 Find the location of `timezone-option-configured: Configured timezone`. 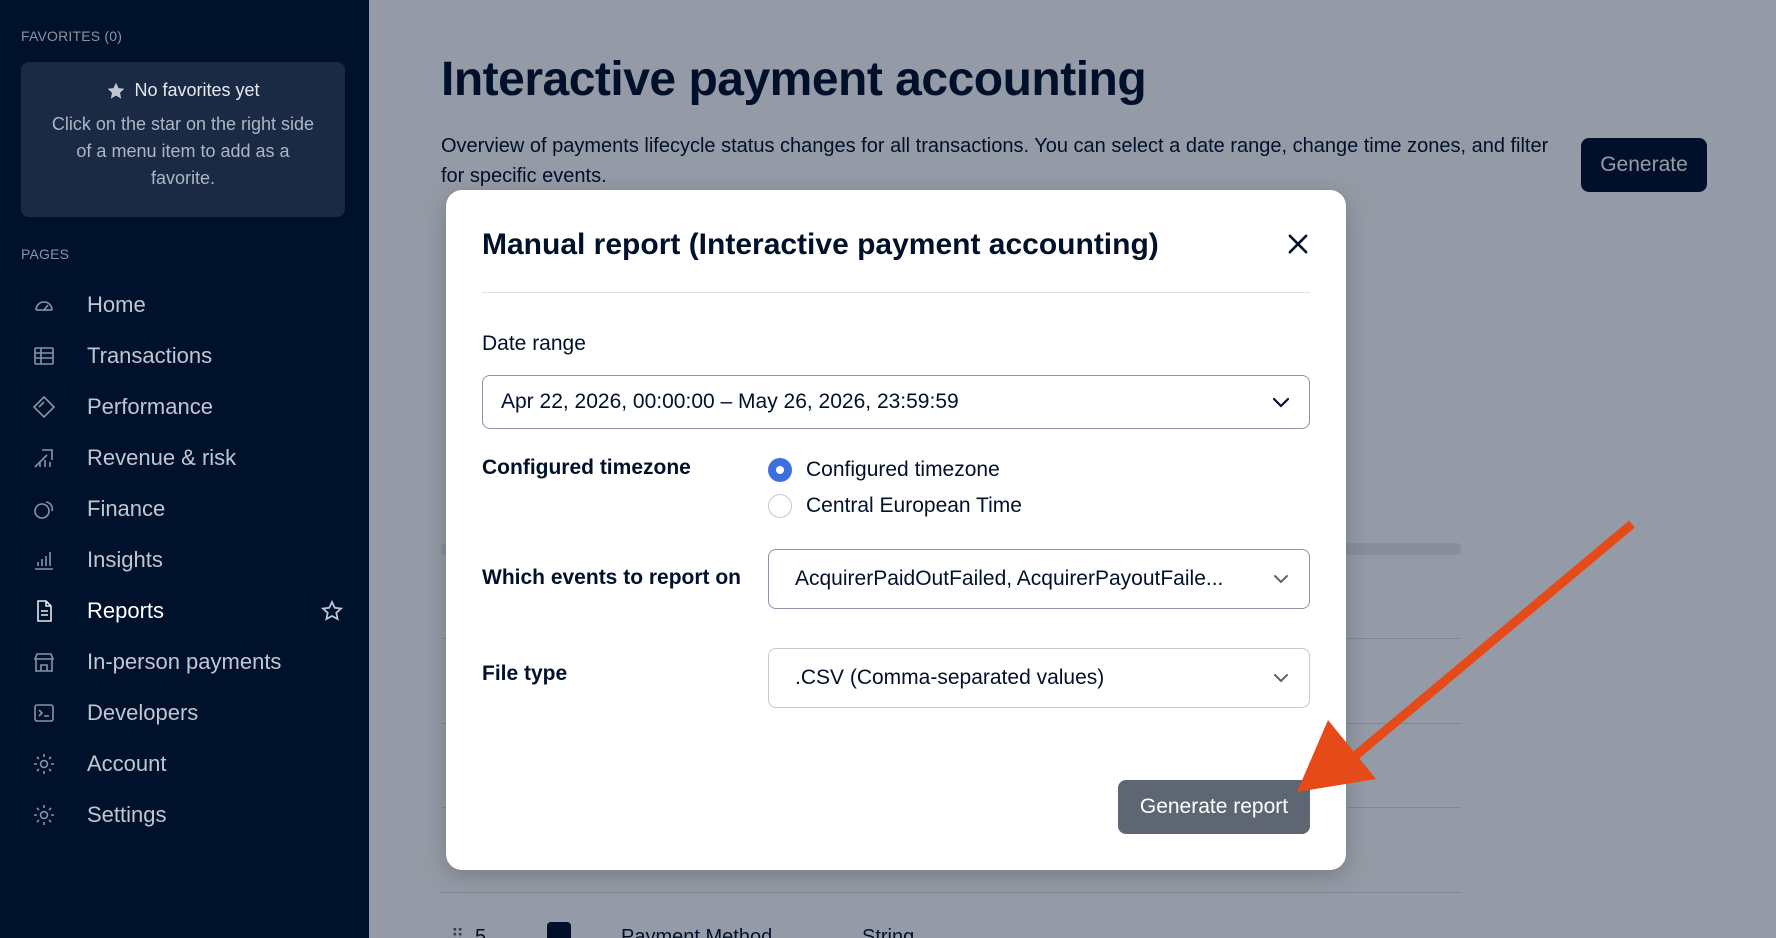

timezone-option-configured: Configured timezone is located at coordinates (884, 470).